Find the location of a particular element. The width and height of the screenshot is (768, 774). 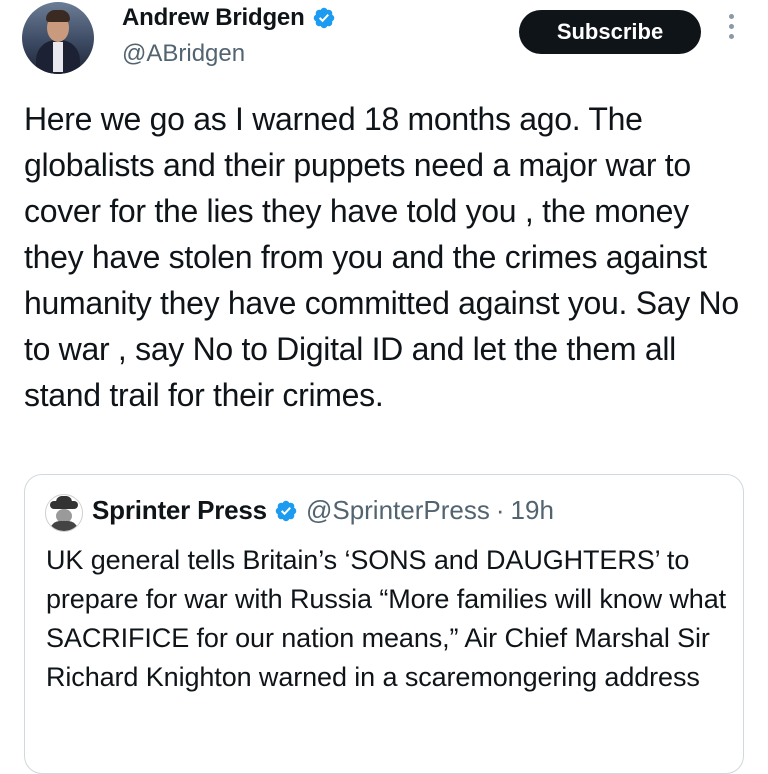

author-display-name: Andrew Bridgen is located at coordinates (213, 18).